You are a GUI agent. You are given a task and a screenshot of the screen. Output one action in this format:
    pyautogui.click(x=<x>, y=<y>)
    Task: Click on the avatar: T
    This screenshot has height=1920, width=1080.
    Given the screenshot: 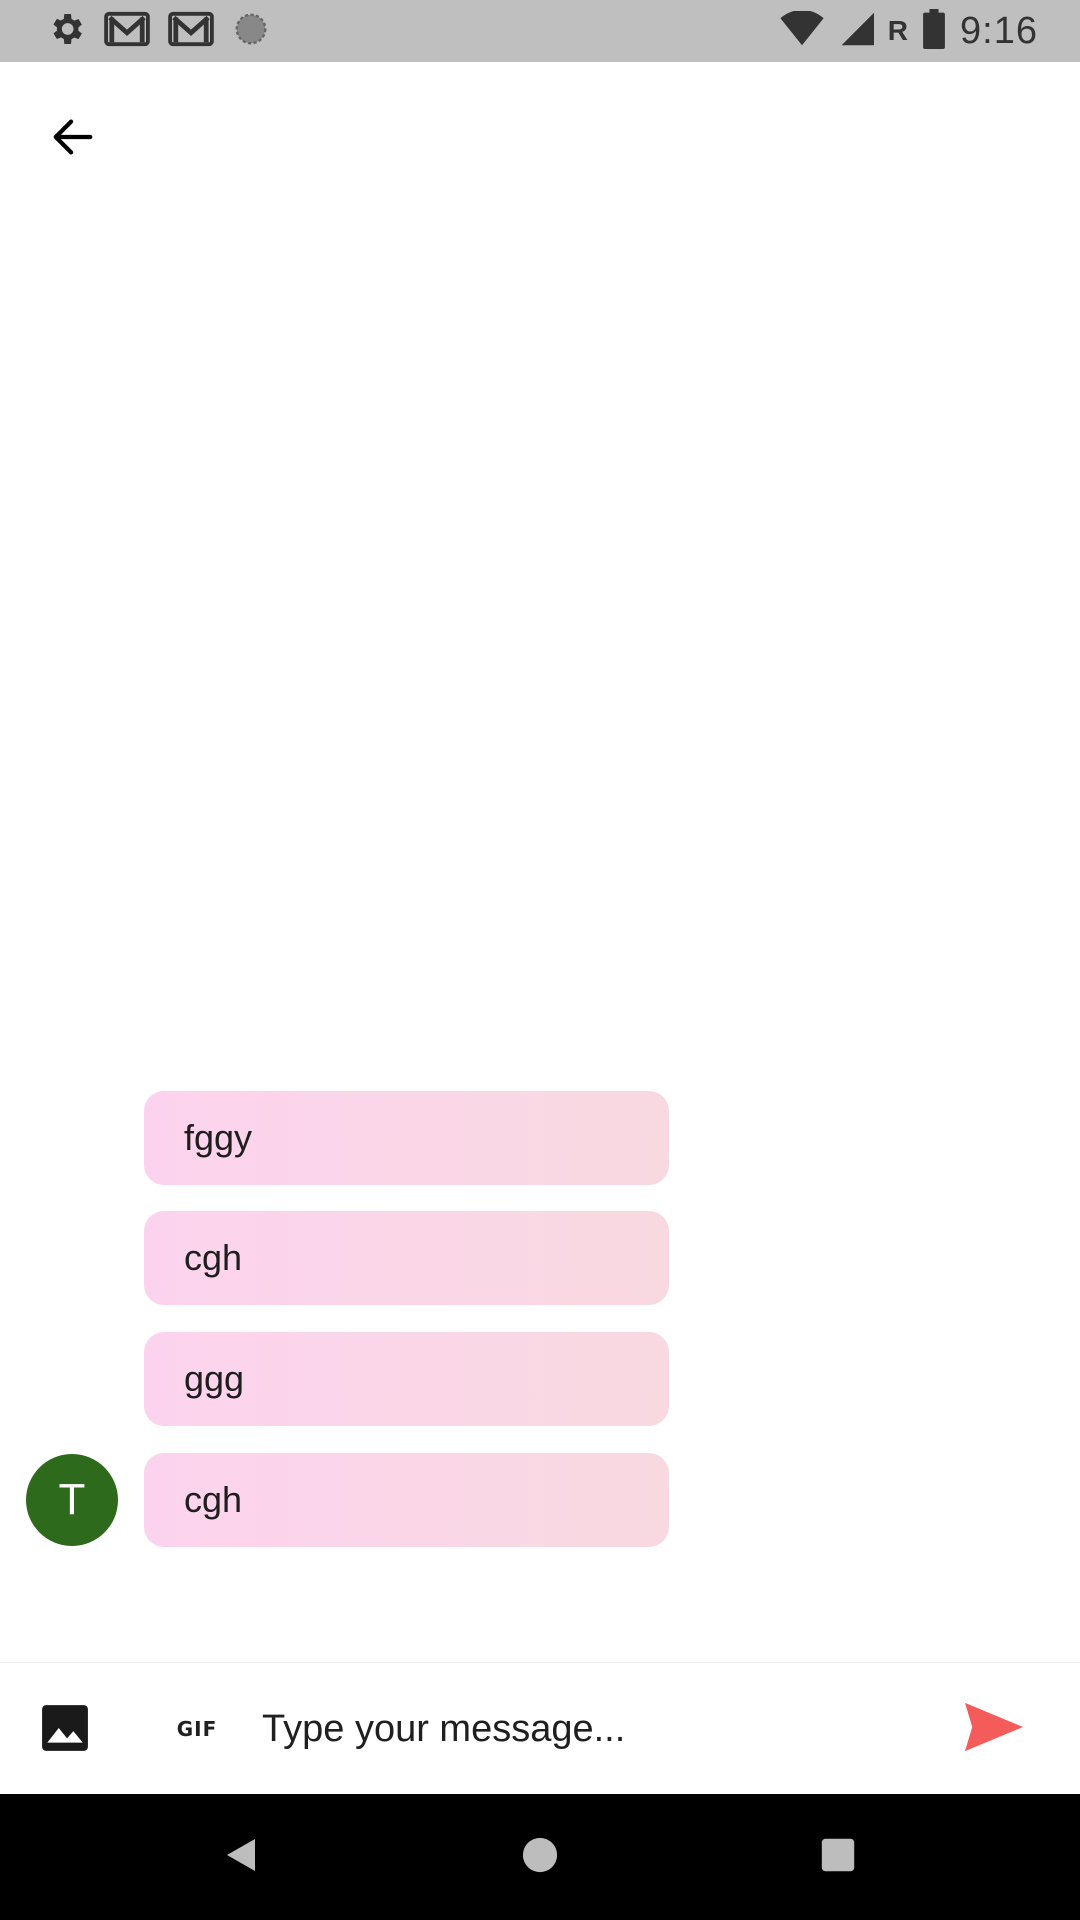 What is the action you would take?
    pyautogui.click(x=72, y=1500)
    